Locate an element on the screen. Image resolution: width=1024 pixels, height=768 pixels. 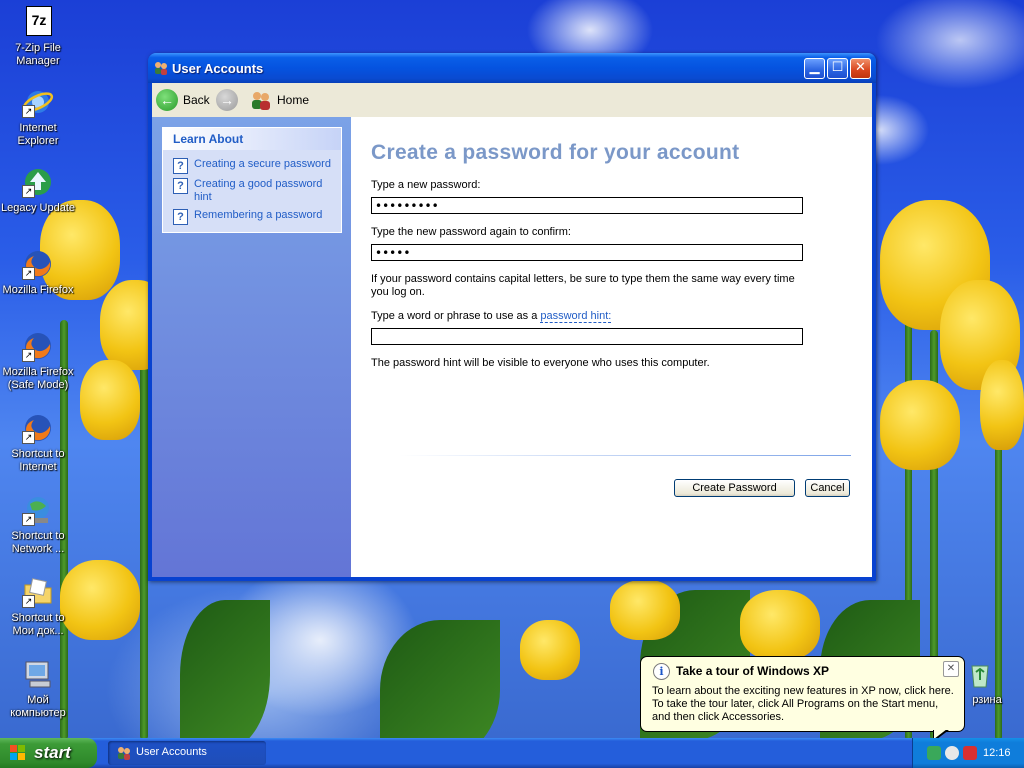
learn-item-remembering-password: ? Remembering a password is located at coordinates (254, 217).